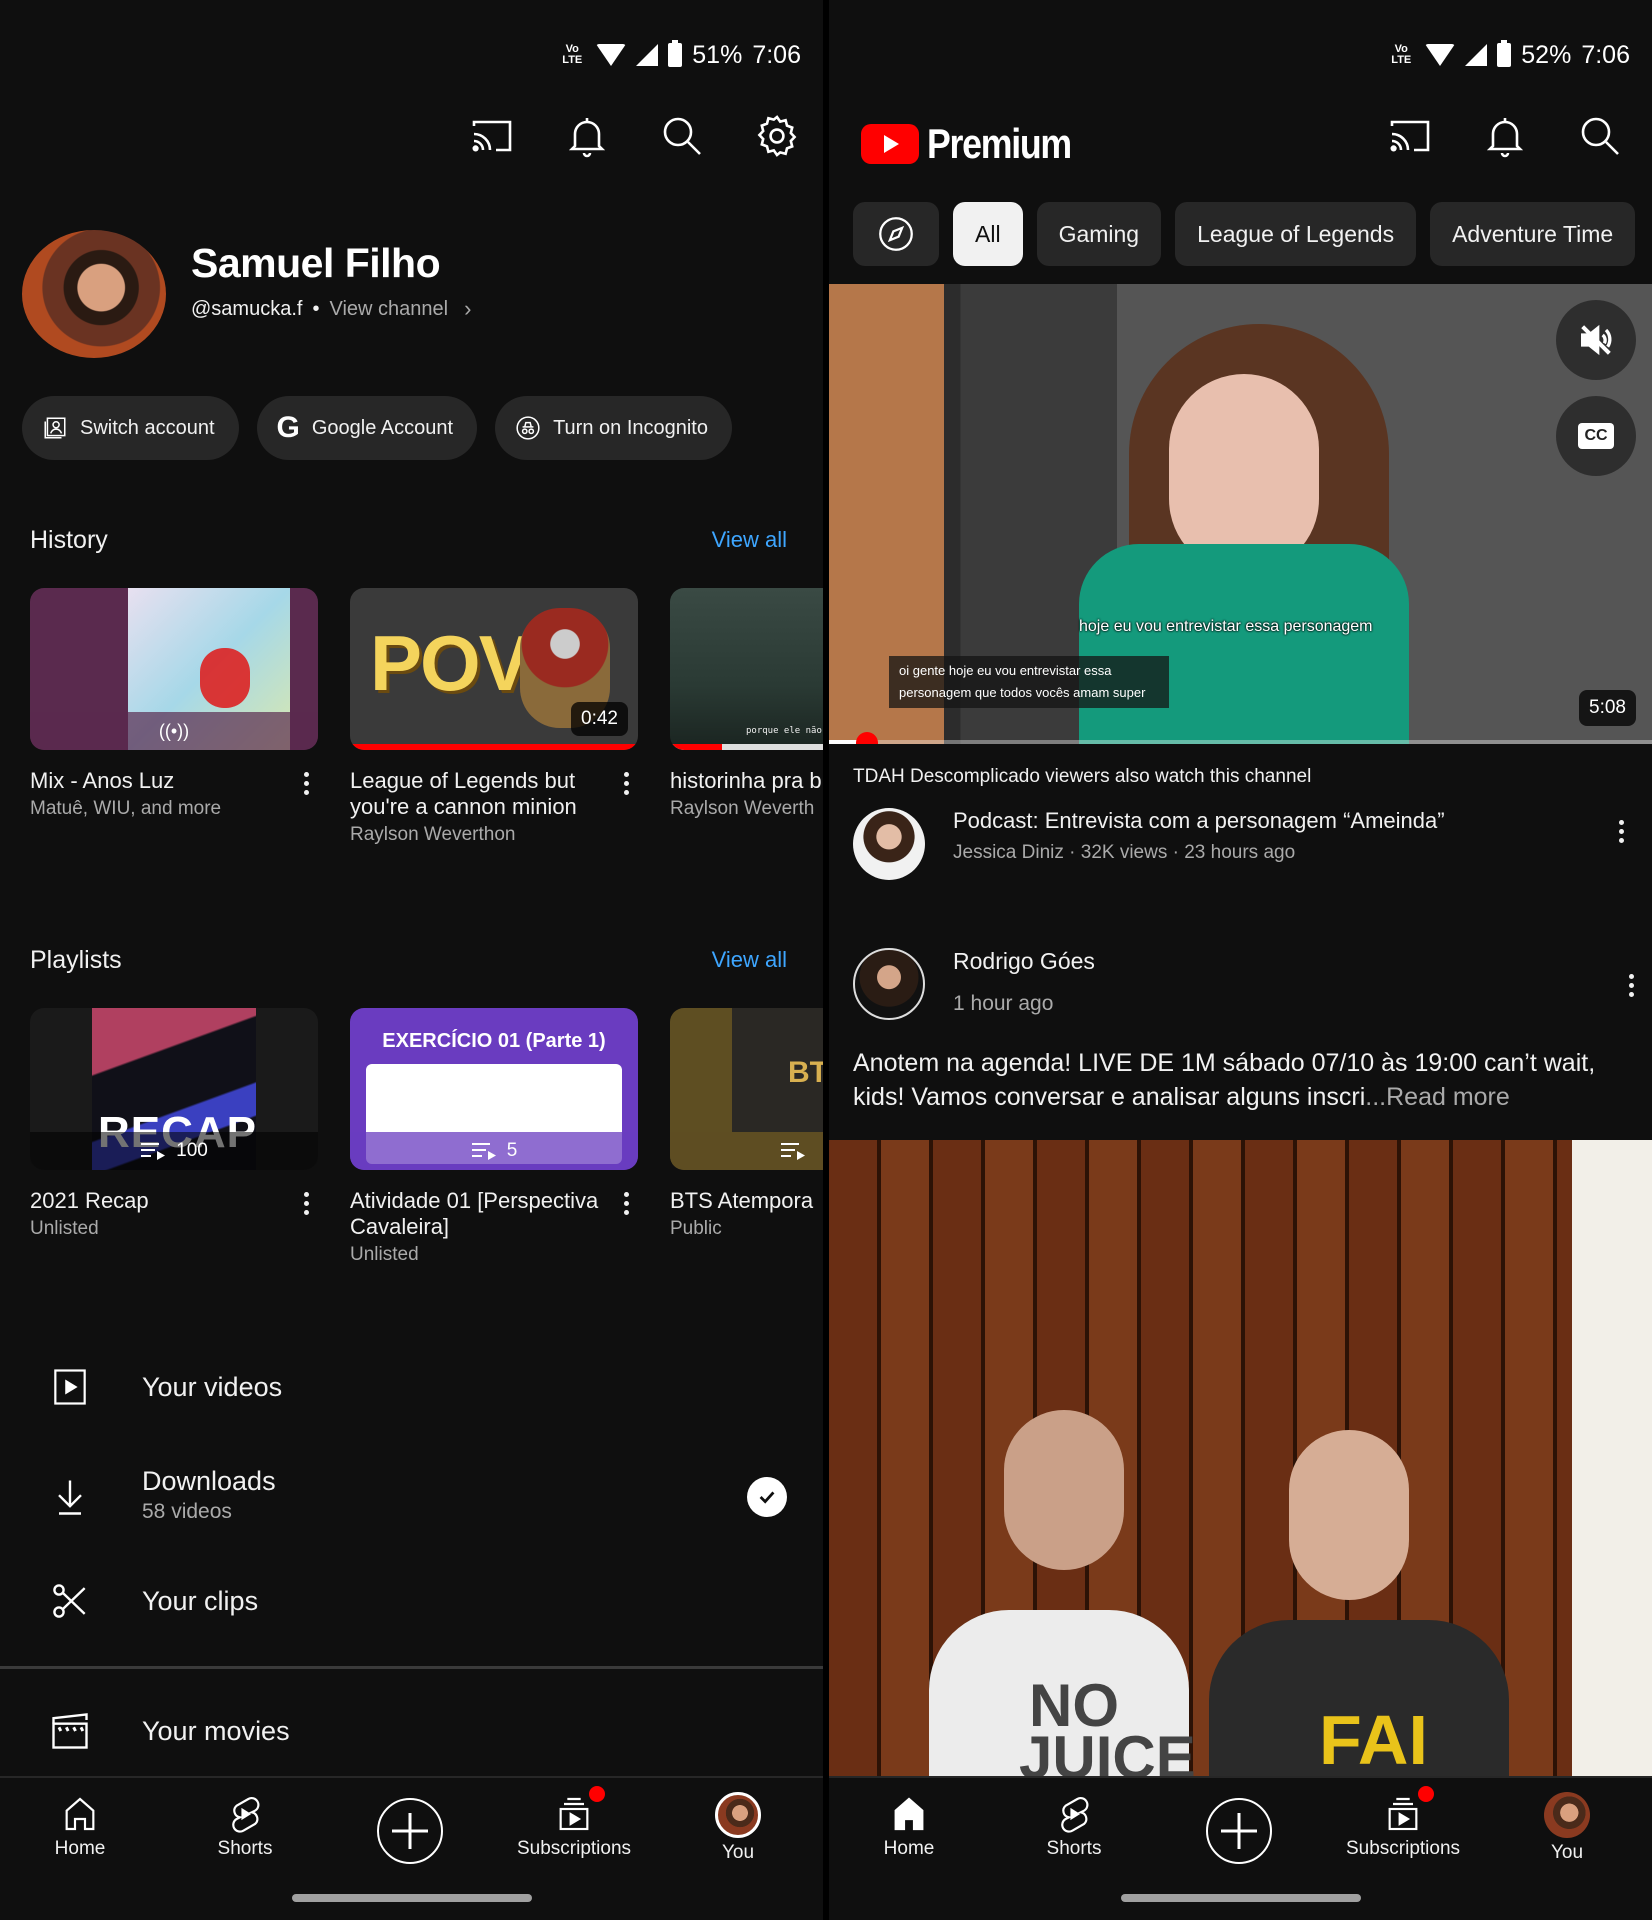  Describe the element at coordinates (679, 55) in the screenshot. I see `status-bar: Vo LTE 51% 7:06` at that location.